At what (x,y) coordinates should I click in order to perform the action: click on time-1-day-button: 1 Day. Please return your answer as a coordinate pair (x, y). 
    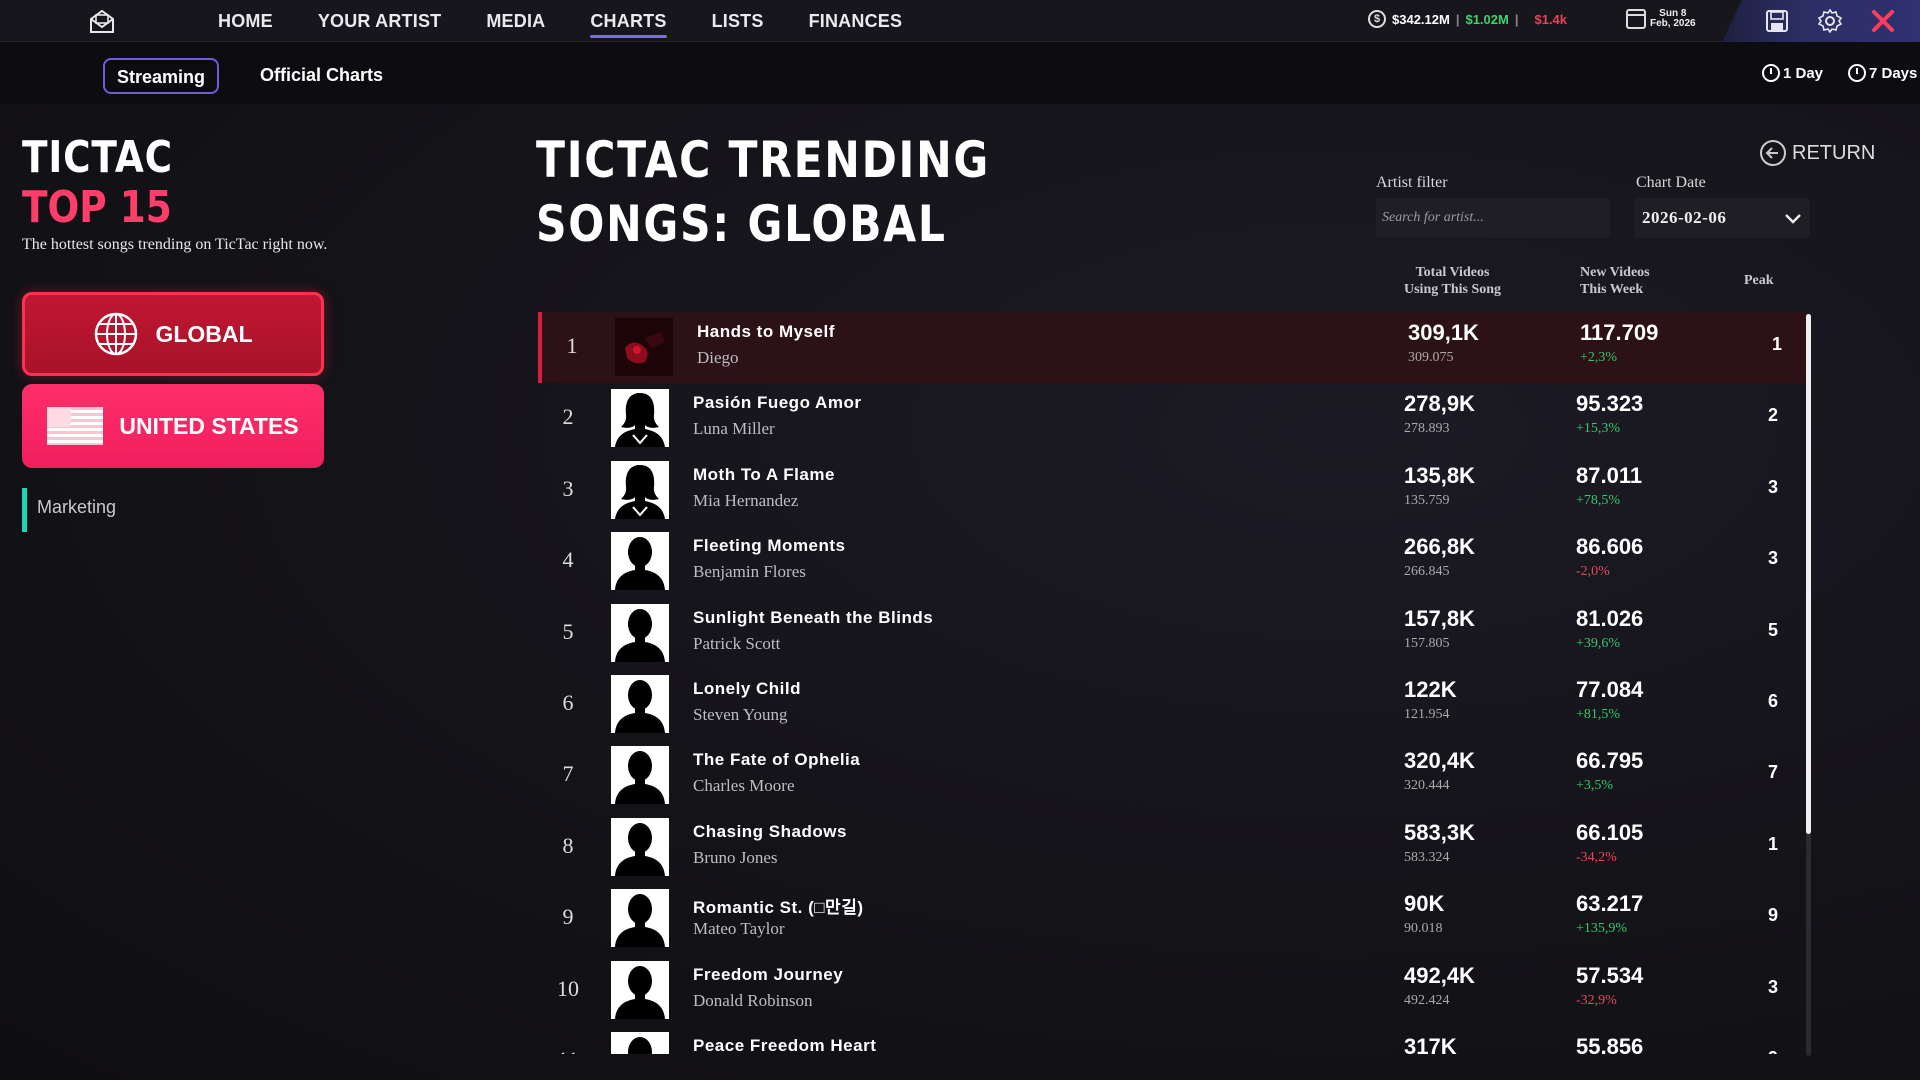
    Looking at the image, I should click on (1792, 73).